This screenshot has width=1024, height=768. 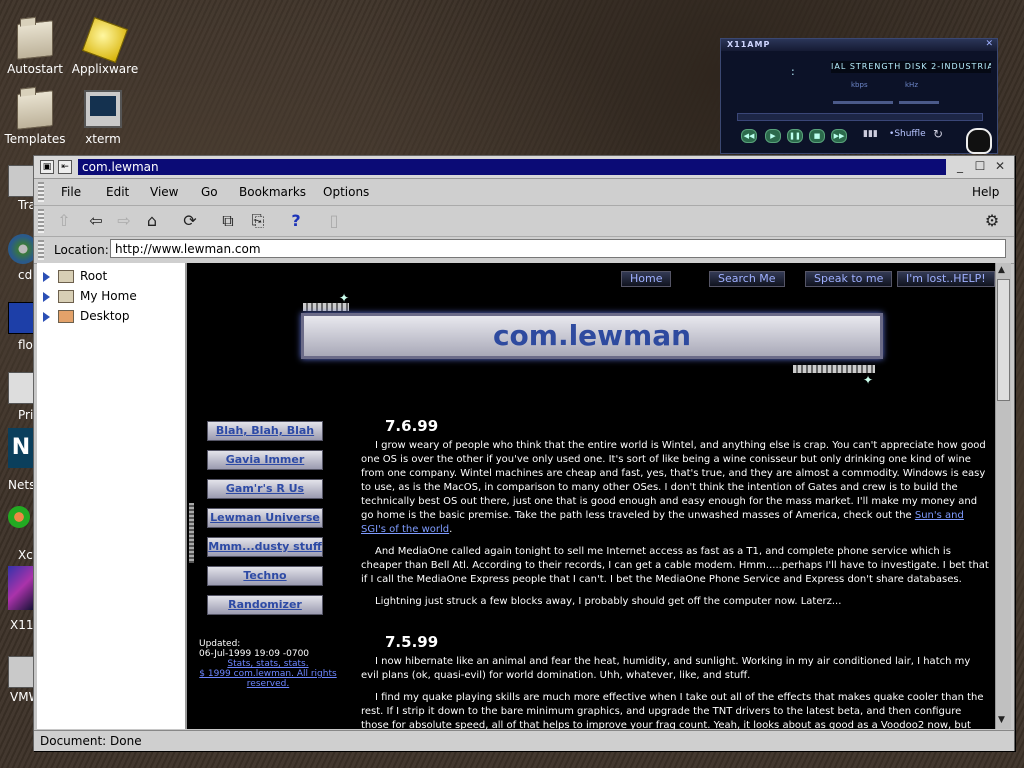 What do you see at coordinates (849, 279) in the screenshot?
I see `nav-speak-to-me: Speak to me` at bounding box center [849, 279].